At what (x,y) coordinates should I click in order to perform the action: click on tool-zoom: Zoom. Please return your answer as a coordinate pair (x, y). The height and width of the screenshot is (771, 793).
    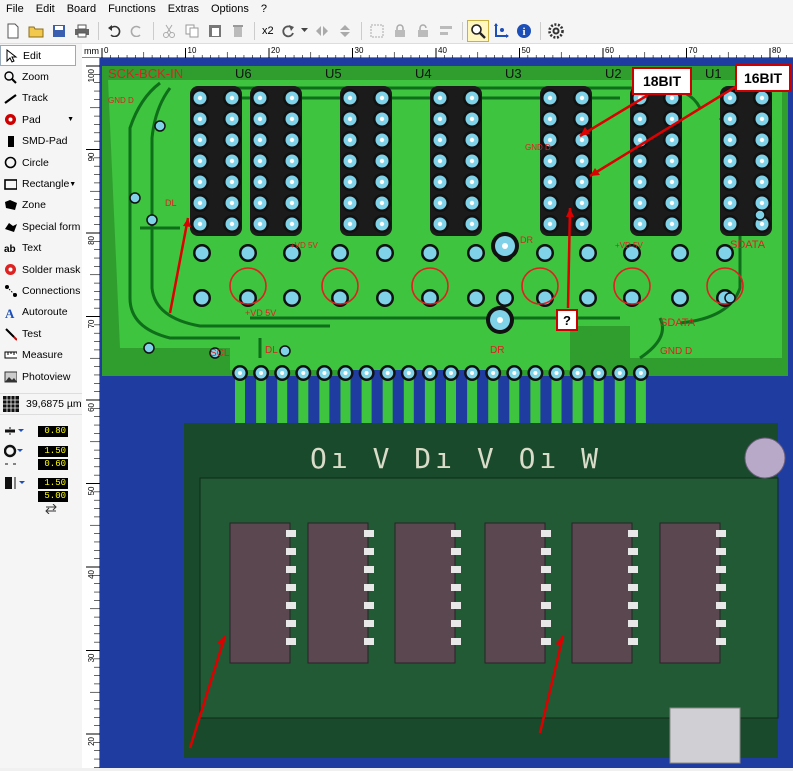
    Looking at the image, I should click on (41, 76).